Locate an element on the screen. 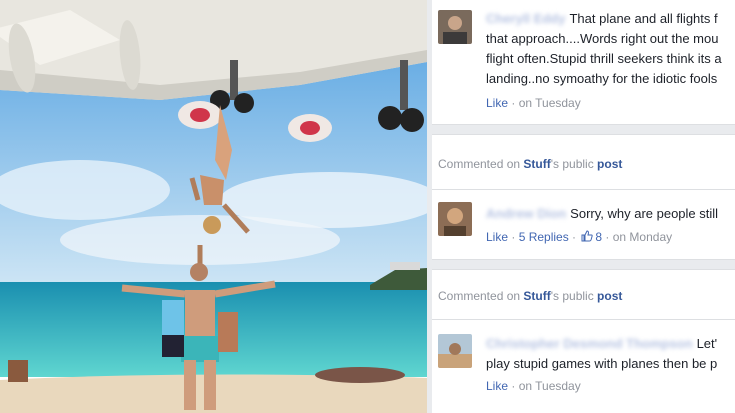 The width and height of the screenshot is (735, 413). commenter-name: Andrew Dion is located at coordinates (526, 213).